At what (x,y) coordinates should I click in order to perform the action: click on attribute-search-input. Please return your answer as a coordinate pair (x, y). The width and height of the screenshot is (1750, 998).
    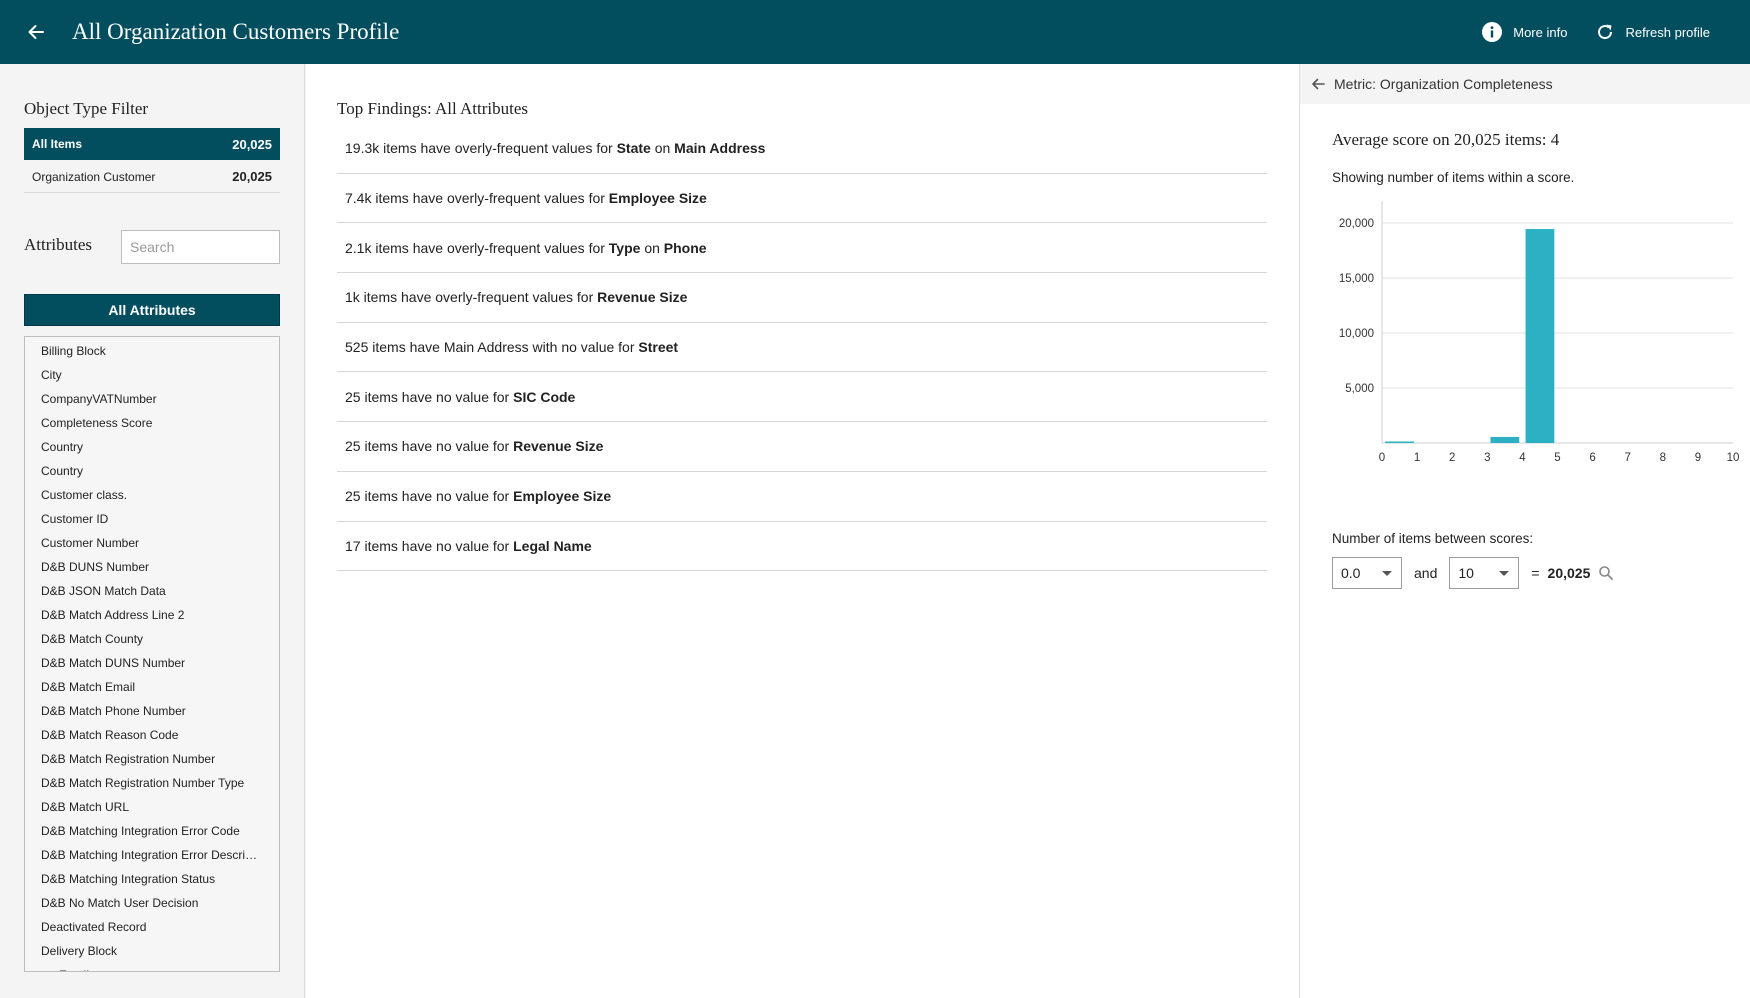
    Looking at the image, I should click on (200, 247).